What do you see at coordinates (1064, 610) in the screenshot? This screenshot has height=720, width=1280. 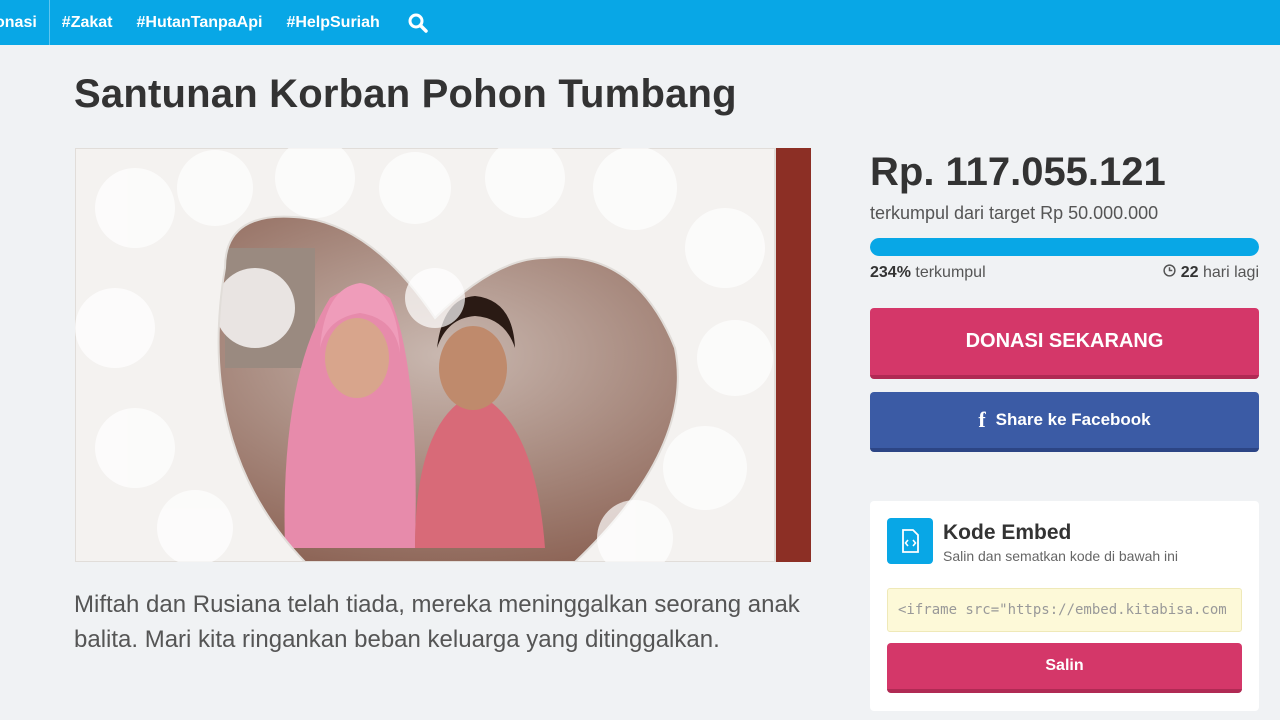 I see `embed-code-field: <iframe src="https://embed.kitabisa.com` at bounding box center [1064, 610].